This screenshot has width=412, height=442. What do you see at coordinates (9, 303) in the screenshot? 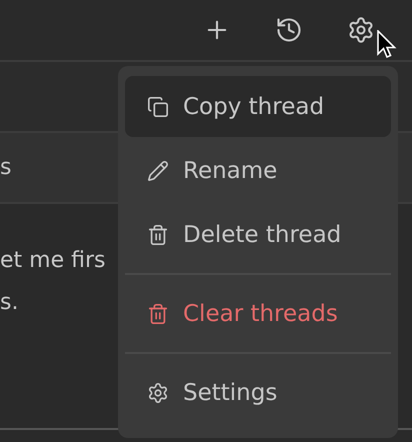
I see `message-text: s.` at bounding box center [9, 303].